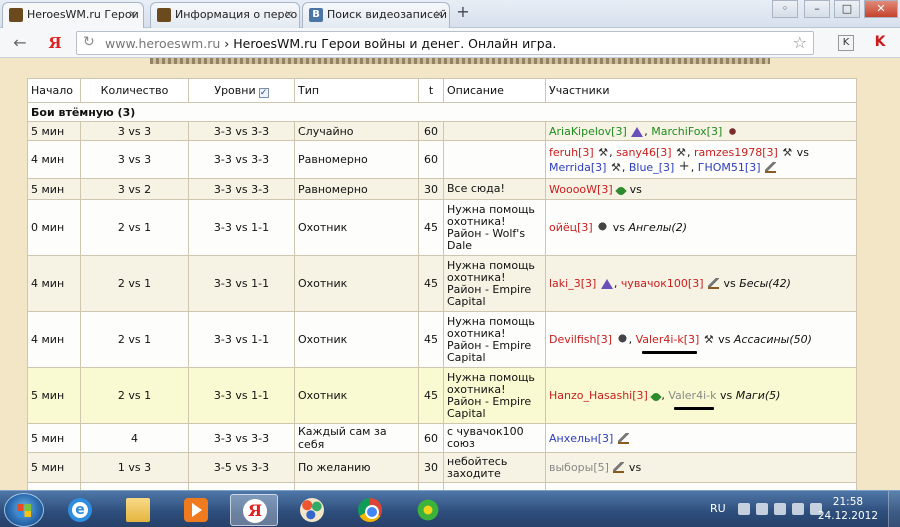  What do you see at coordinates (356, 438) in the screenshot?
I see `cell-type: Каждый сам за себя` at bounding box center [356, 438].